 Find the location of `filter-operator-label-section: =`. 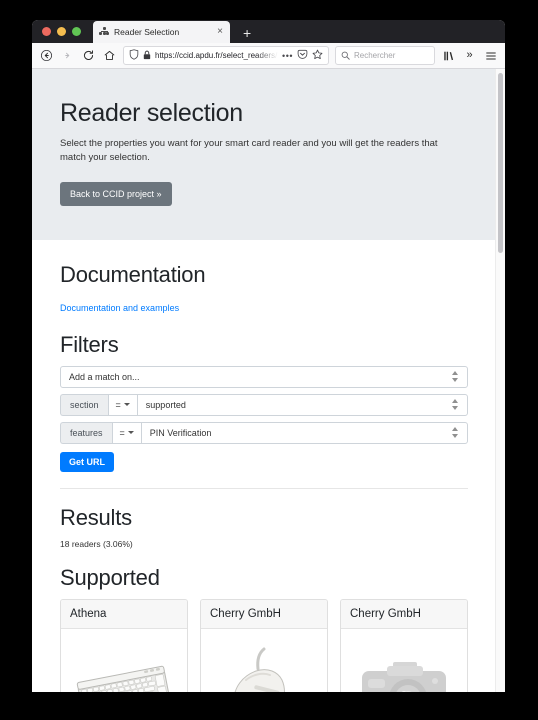

filter-operator-label-section: = is located at coordinates (118, 404).